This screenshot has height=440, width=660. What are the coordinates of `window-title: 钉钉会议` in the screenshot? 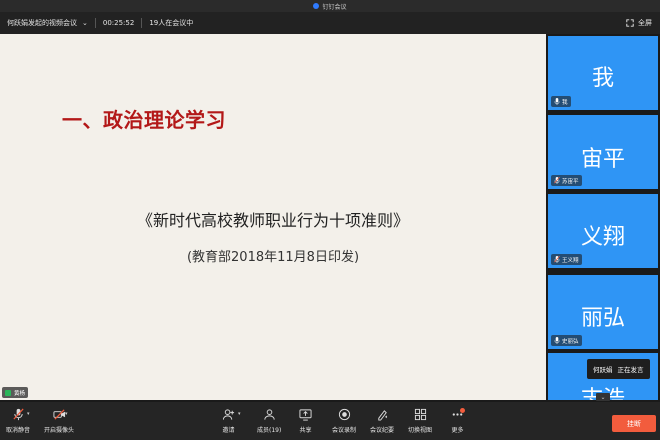 It's located at (334, 7).